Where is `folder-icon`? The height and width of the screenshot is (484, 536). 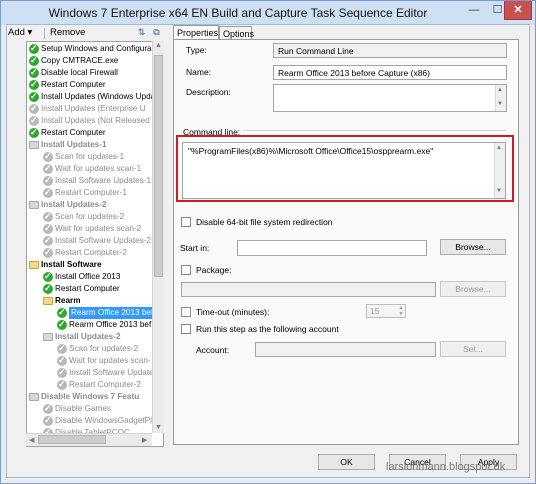
folder-icon is located at coordinates (34, 265).